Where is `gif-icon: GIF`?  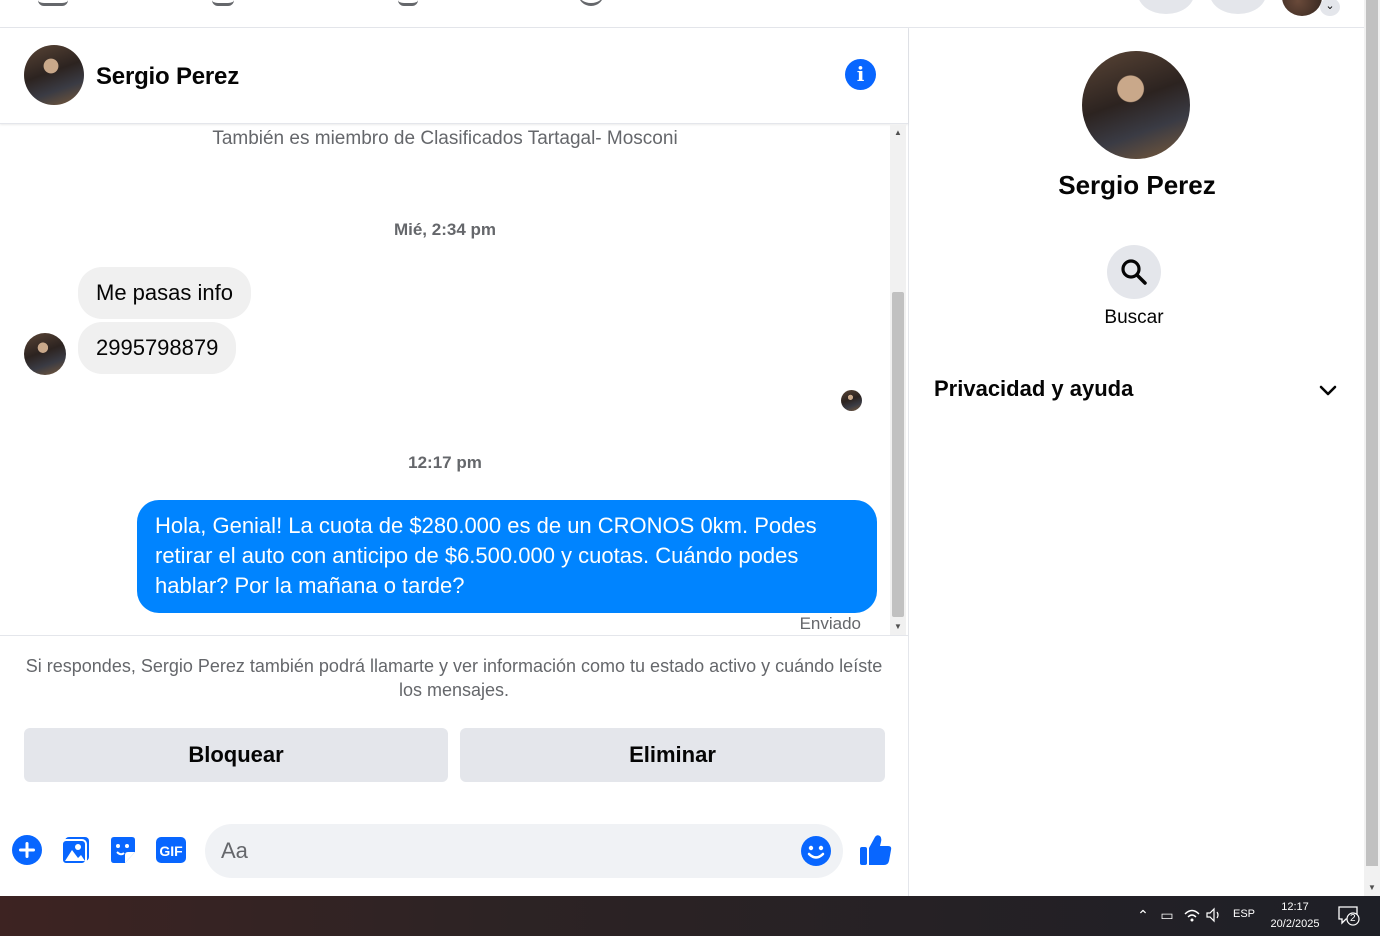
gif-icon: GIF is located at coordinates (171, 850).